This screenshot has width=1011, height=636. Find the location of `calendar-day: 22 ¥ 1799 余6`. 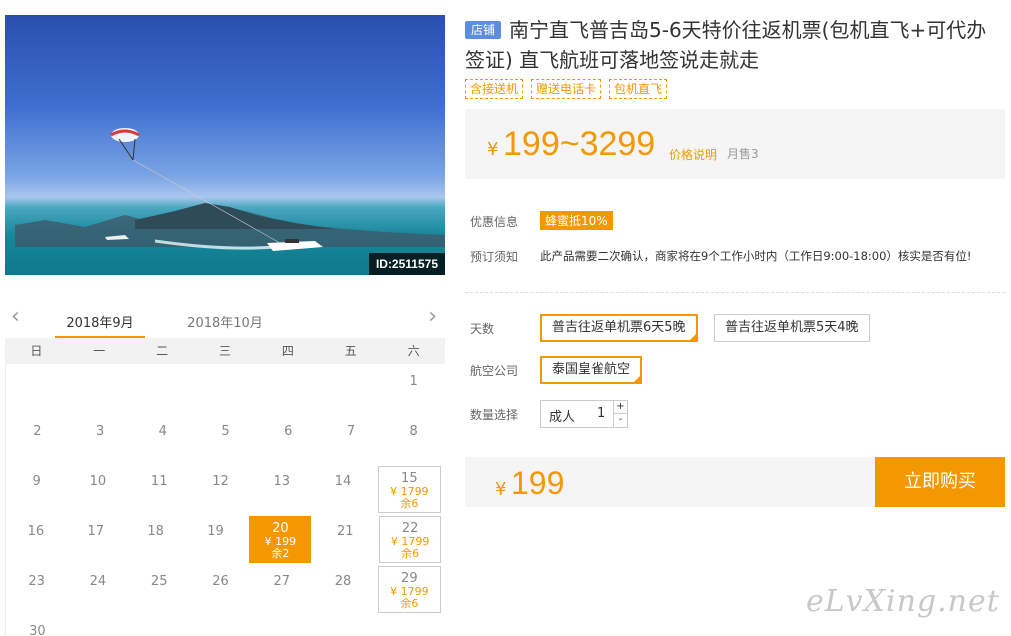

calendar-day: 22 ¥ 1799 余6 is located at coordinates (410, 539).